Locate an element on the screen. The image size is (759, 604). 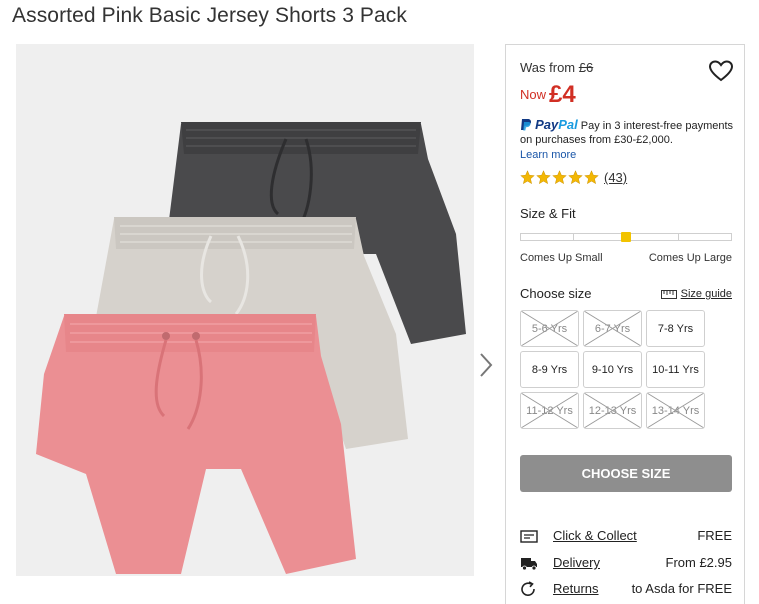
returns-link: Returns is located at coordinates (576, 588).